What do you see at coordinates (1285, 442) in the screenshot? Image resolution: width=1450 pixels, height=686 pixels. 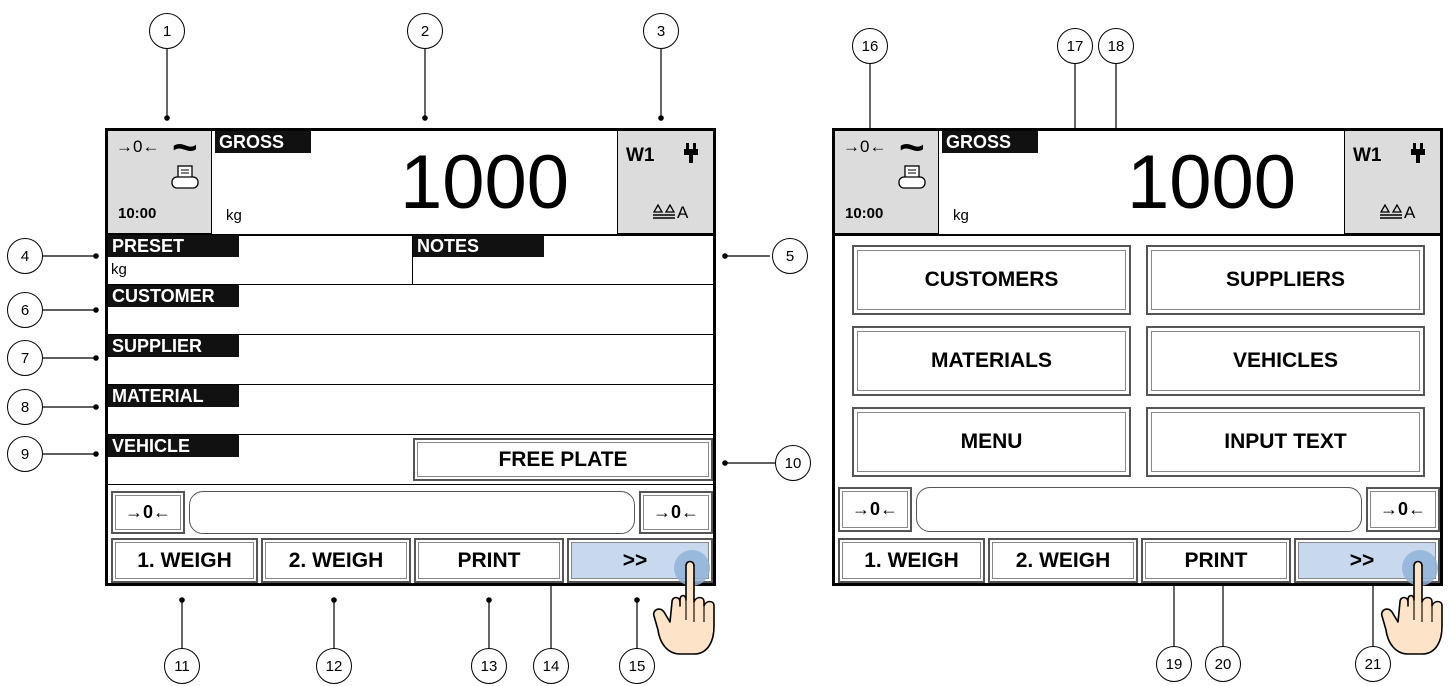 I see `input-text-button: INPUT TEXT` at bounding box center [1285, 442].